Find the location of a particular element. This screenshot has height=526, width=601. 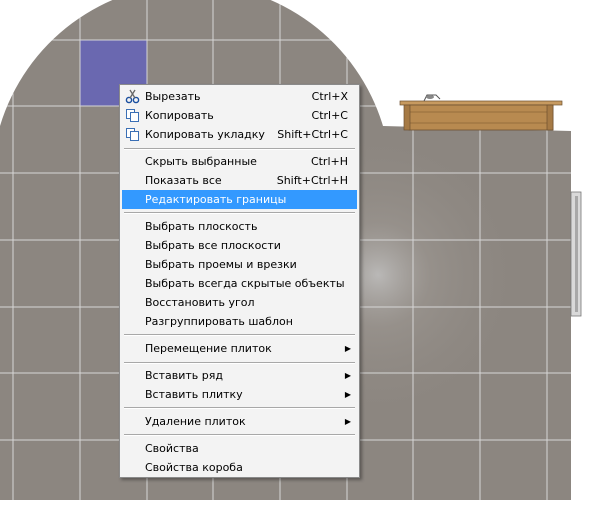

menu-item-label: Вырезать is located at coordinates (173, 96).